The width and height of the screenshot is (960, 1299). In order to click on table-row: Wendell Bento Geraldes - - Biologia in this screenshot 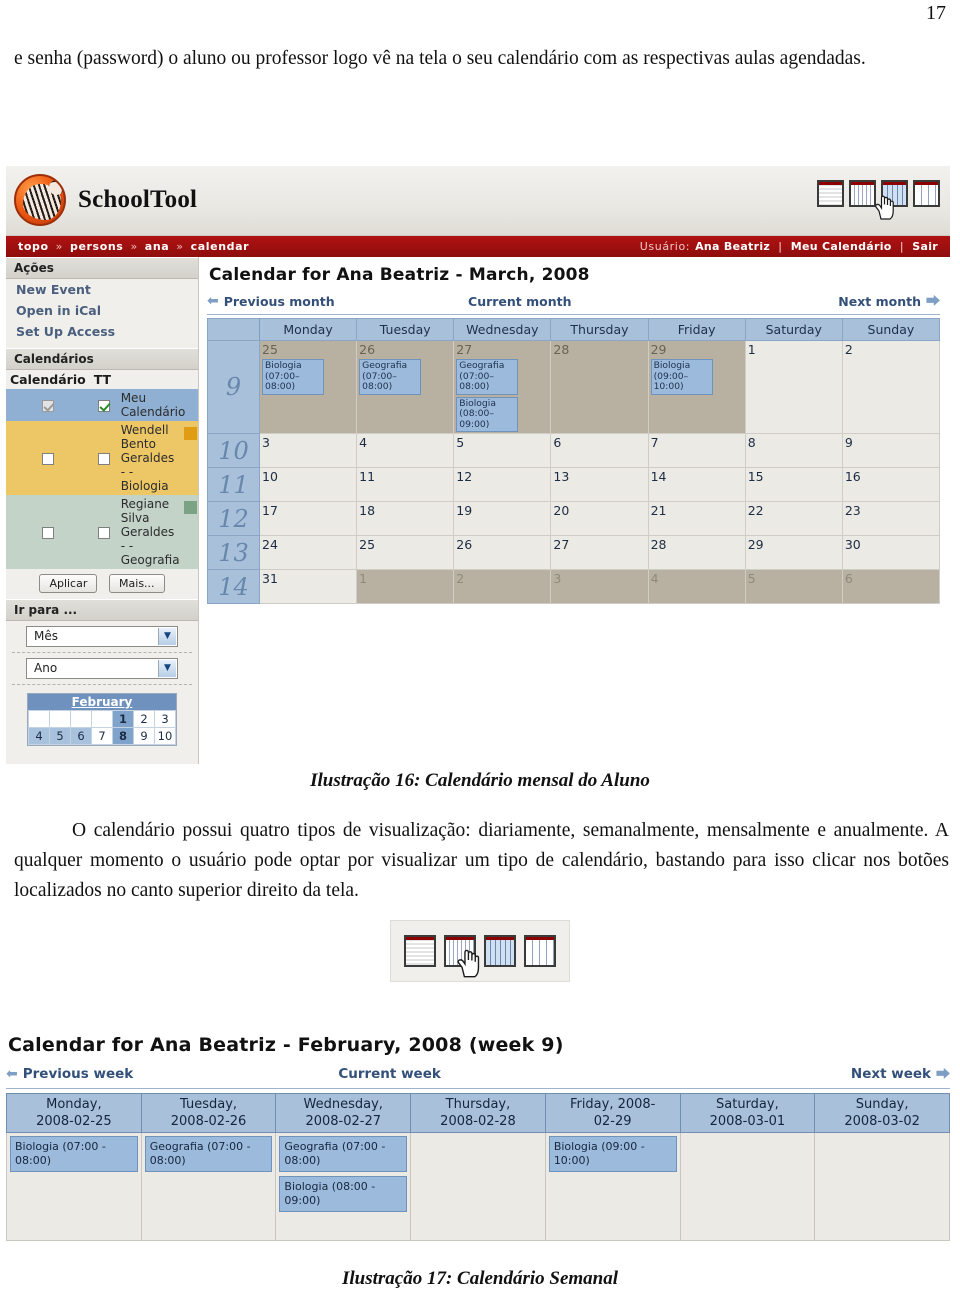, I will do `click(102, 458)`.